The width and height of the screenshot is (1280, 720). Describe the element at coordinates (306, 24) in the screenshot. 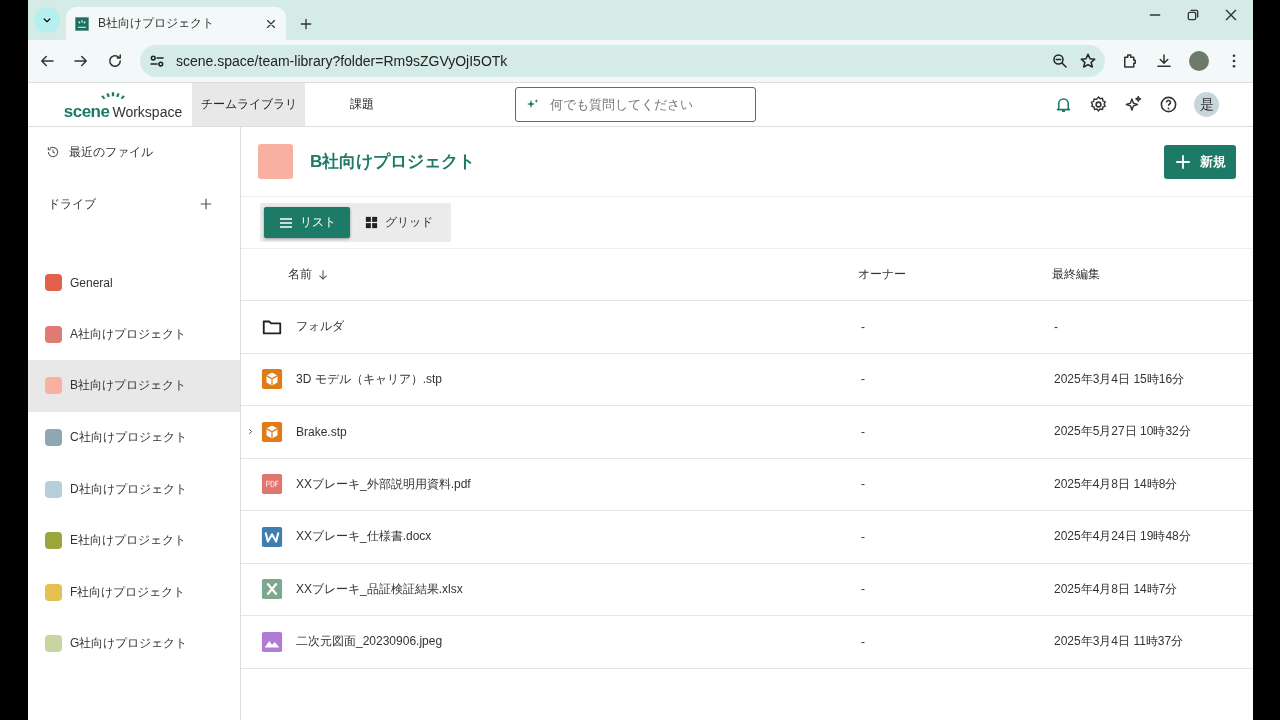

I see `new-tab-icon` at that location.